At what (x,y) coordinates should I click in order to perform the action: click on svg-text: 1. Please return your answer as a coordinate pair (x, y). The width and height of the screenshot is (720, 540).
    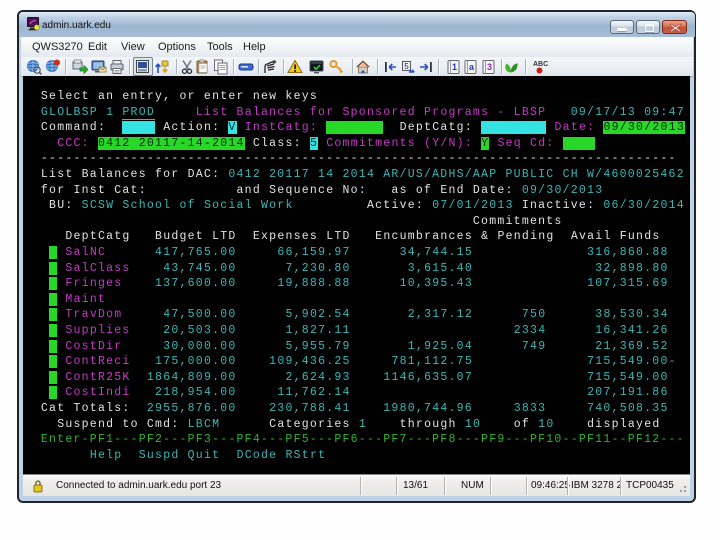
    Looking at the image, I should click on (454, 67).